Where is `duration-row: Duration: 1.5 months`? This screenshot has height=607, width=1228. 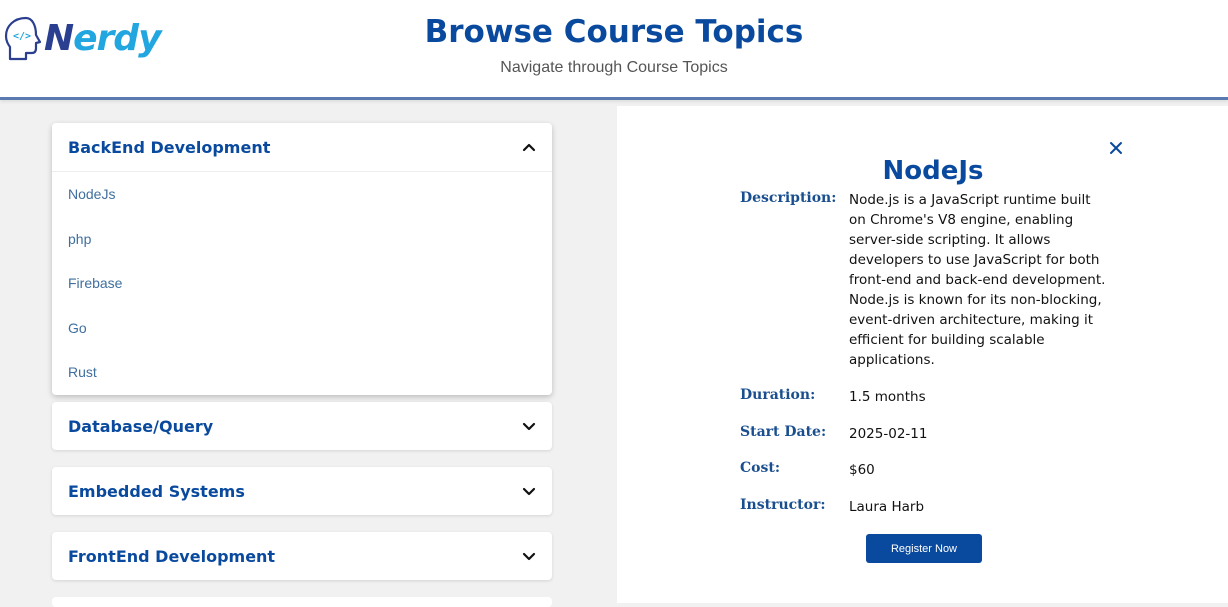 duration-row: Duration: 1.5 months is located at coordinates (925, 397).